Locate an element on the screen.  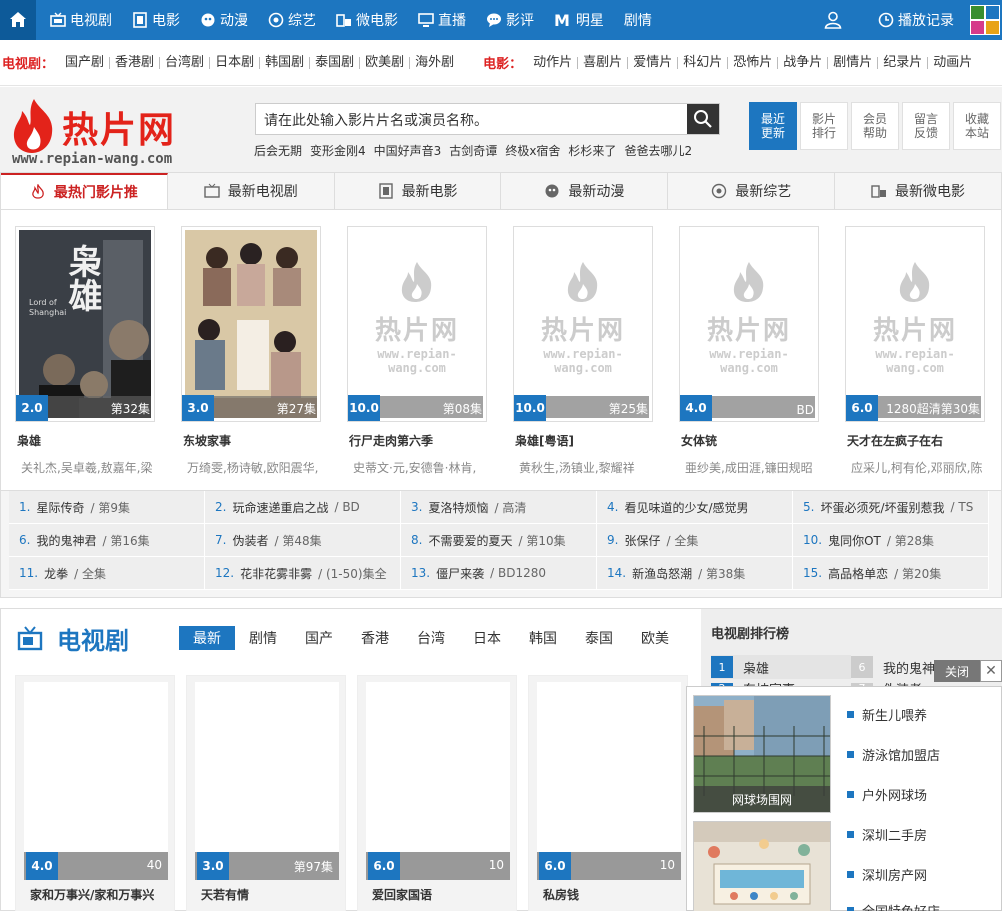
poster-title: 行尸走肉第六季 is located at coordinates (421, 440).